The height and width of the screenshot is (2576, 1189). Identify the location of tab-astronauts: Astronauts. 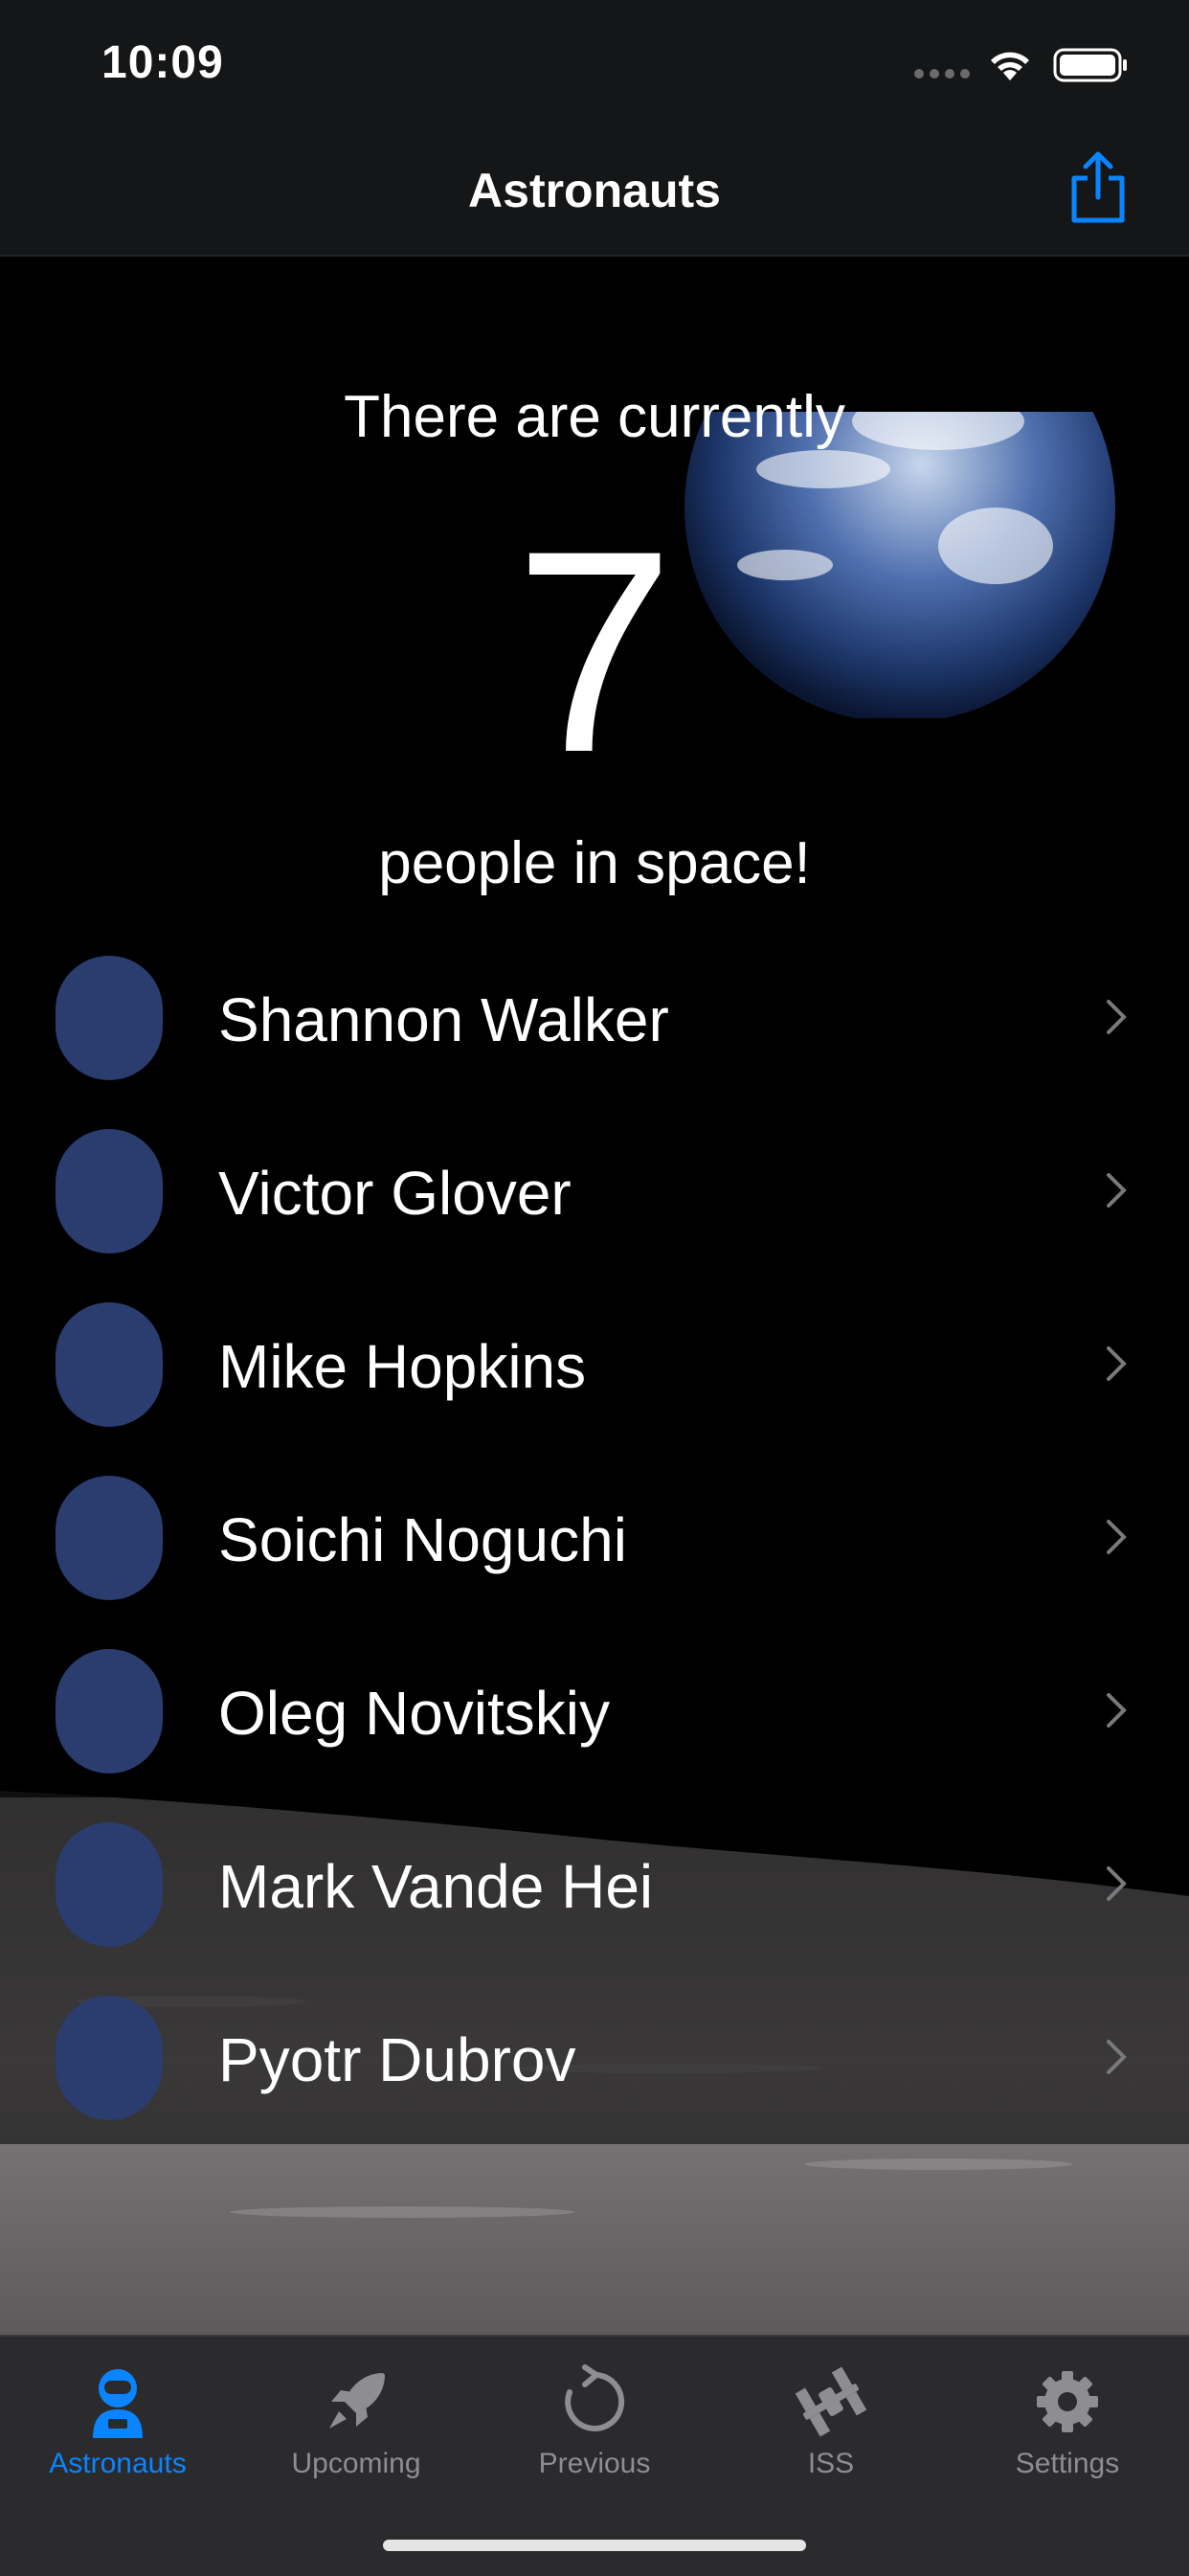
(118, 2421).